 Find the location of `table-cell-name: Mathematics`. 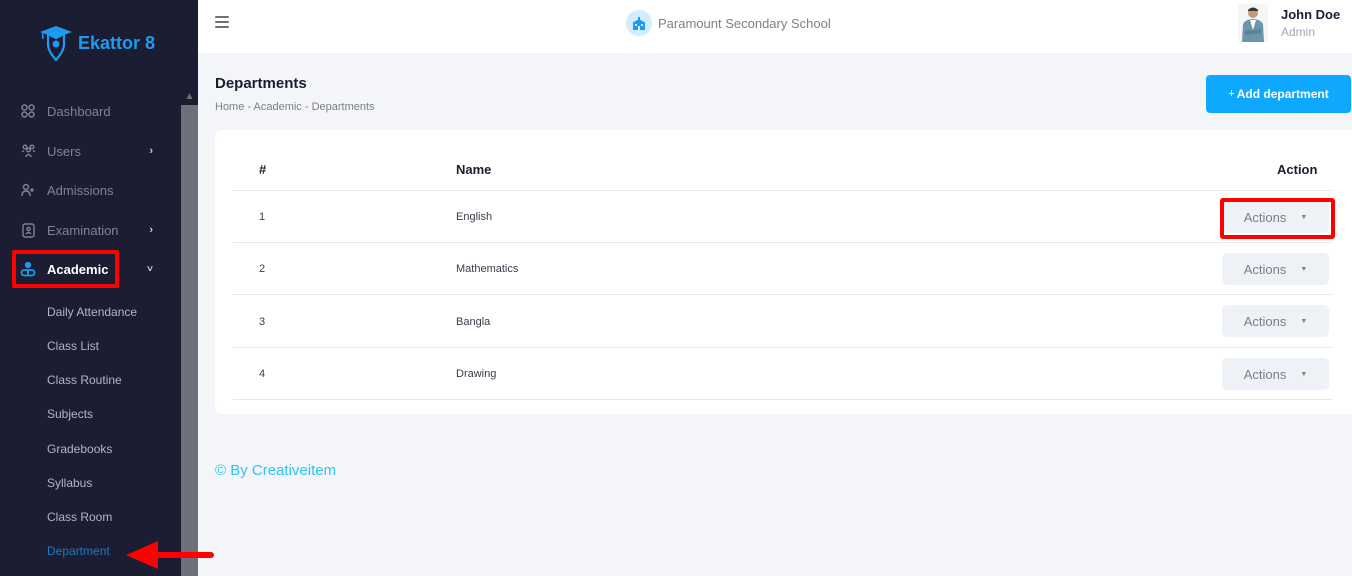

table-cell-name: Mathematics is located at coordinates (487, 269).